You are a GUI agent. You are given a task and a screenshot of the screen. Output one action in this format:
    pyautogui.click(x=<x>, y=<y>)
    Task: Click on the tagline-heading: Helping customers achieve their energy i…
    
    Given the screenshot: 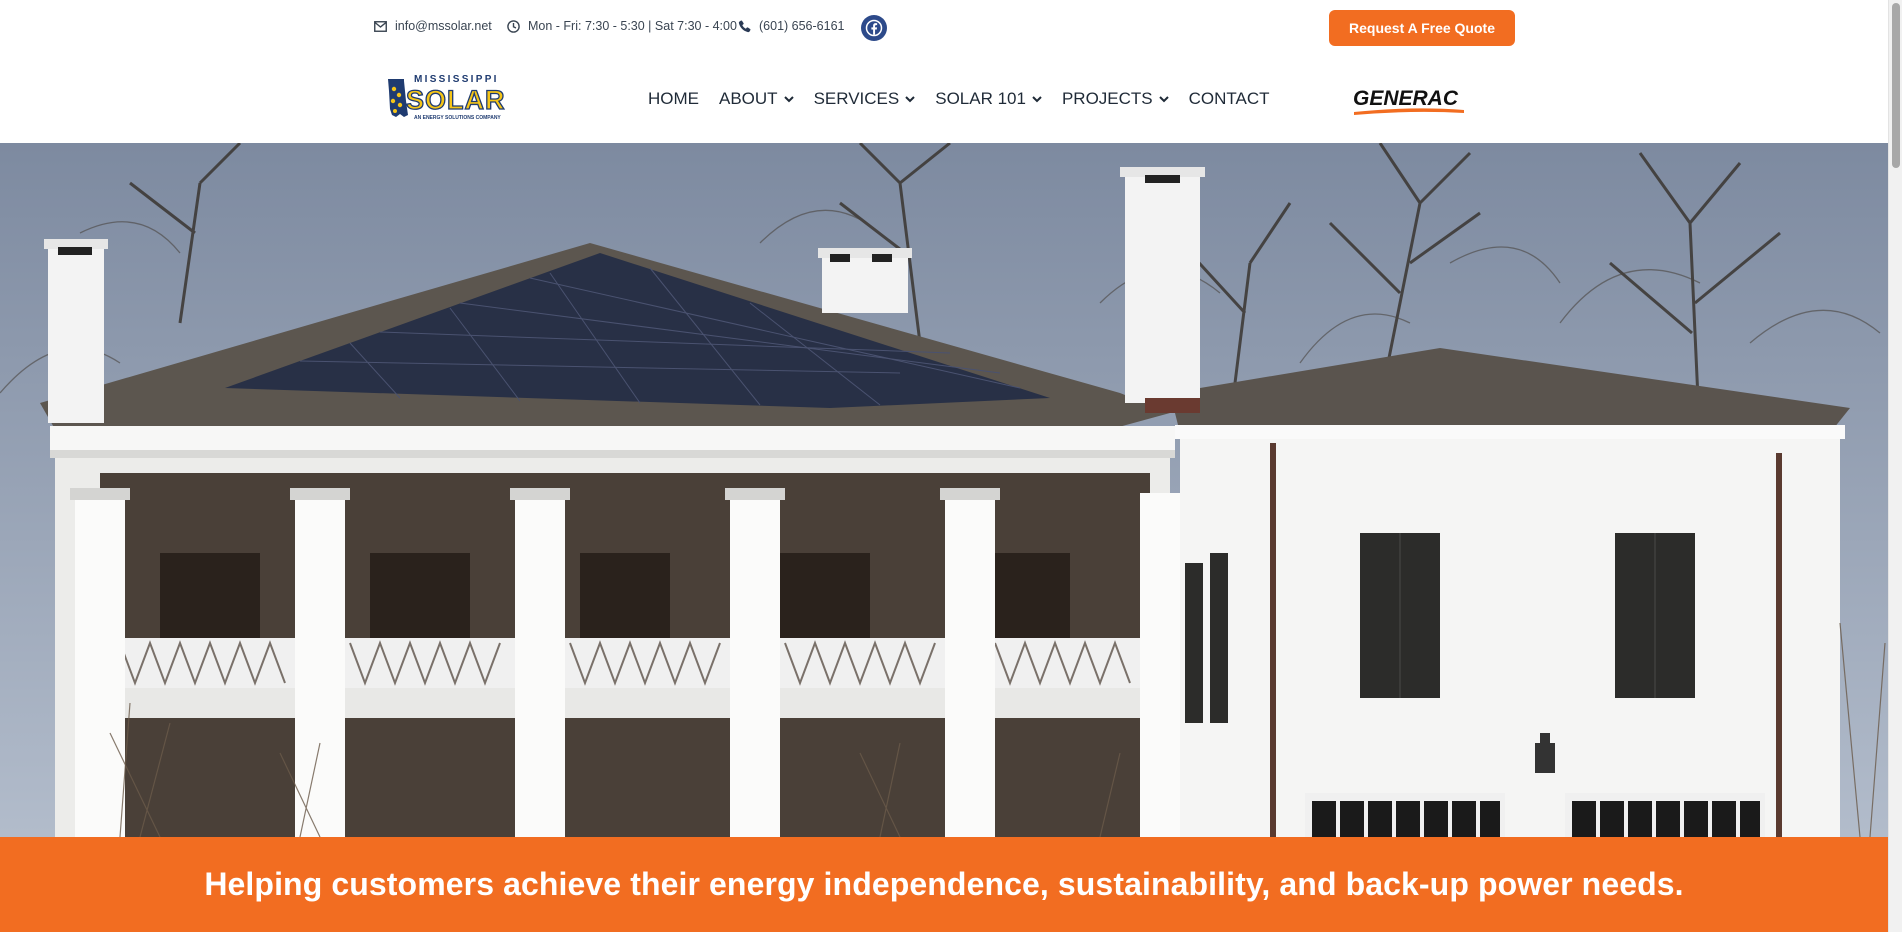 What is the action you would take?
    pyautogui.click(x=944, y=884)
    